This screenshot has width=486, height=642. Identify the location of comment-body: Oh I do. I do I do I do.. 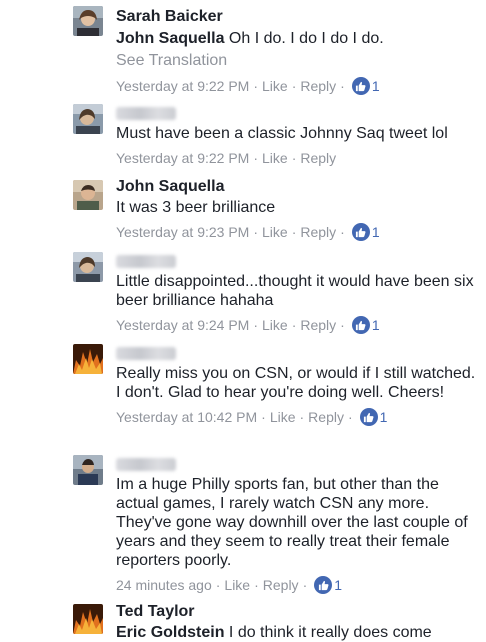
(306, 38).